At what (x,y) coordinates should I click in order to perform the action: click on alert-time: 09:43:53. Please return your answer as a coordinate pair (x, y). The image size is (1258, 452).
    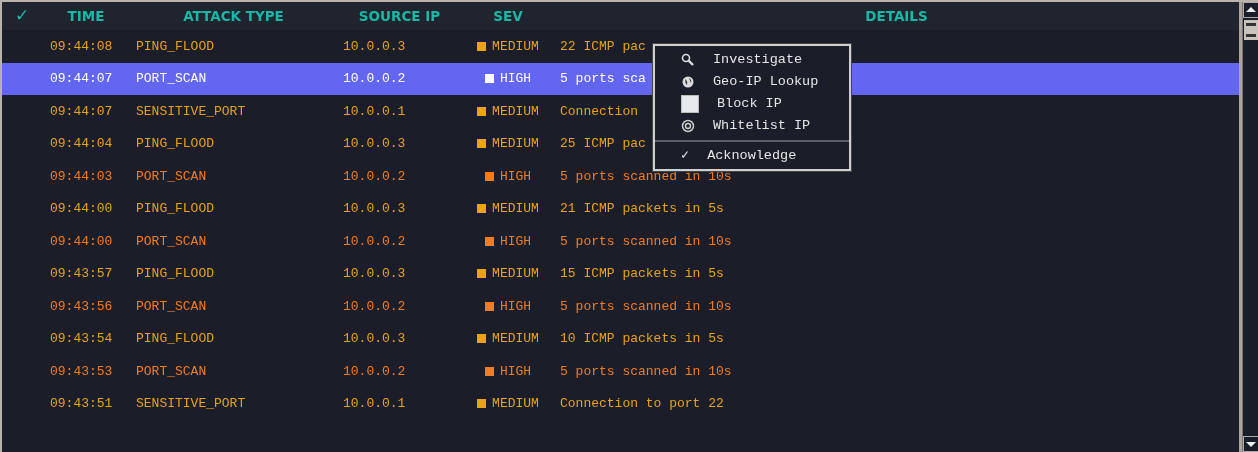
    Looking at the image, I should click on (81, 371).